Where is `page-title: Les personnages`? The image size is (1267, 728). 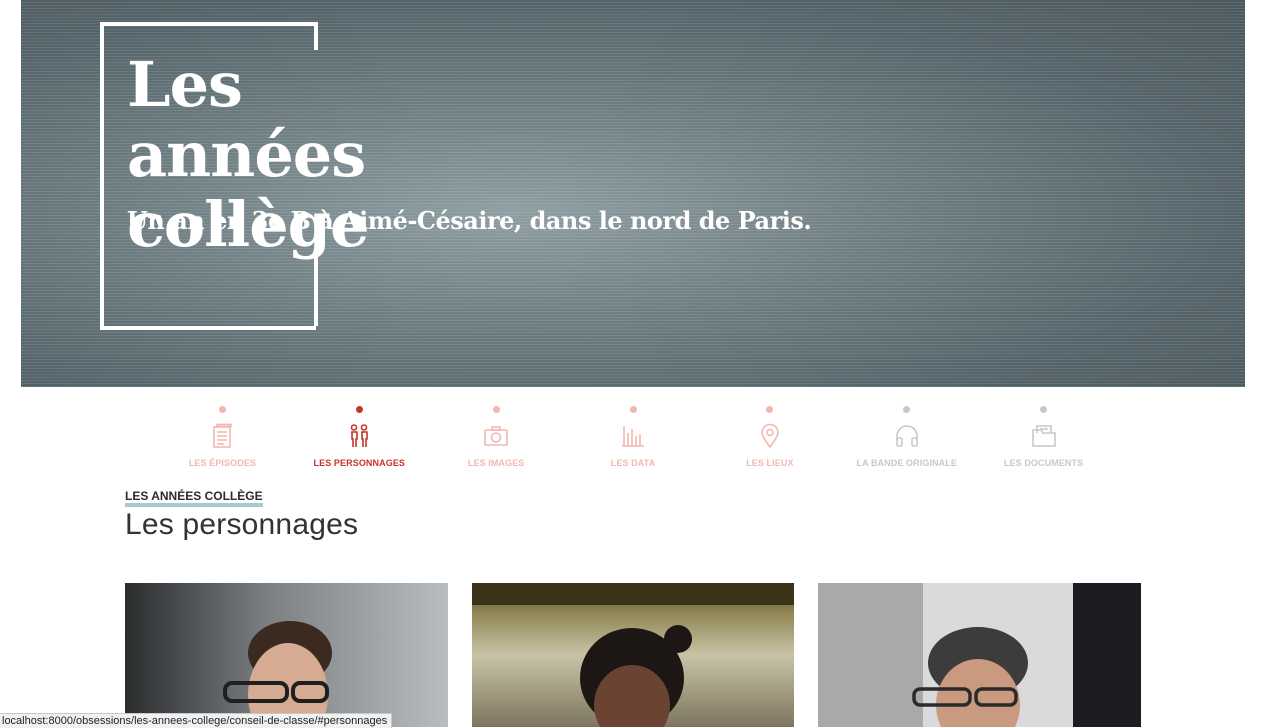 page-title: Les personnages is located at coordinates (242, 524).